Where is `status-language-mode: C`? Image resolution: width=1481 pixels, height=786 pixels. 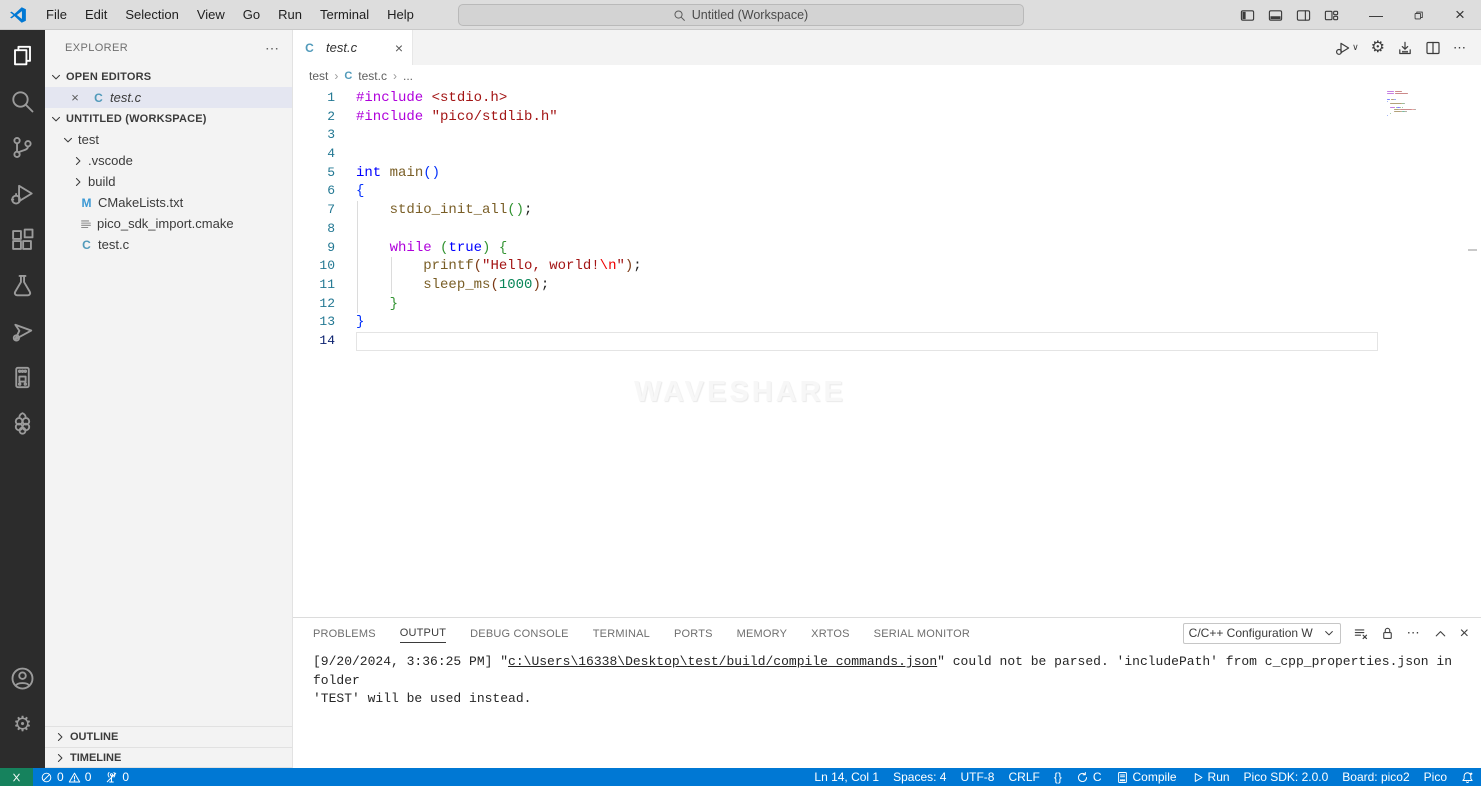
status-language-mode: C is located at coordinates (1089, 777).